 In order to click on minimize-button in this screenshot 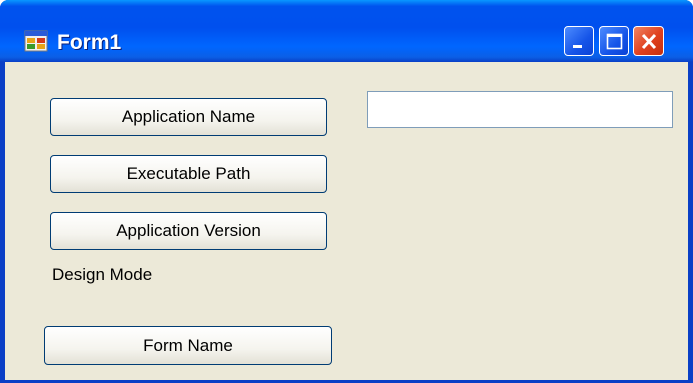, I will do `click(579, 41)`.